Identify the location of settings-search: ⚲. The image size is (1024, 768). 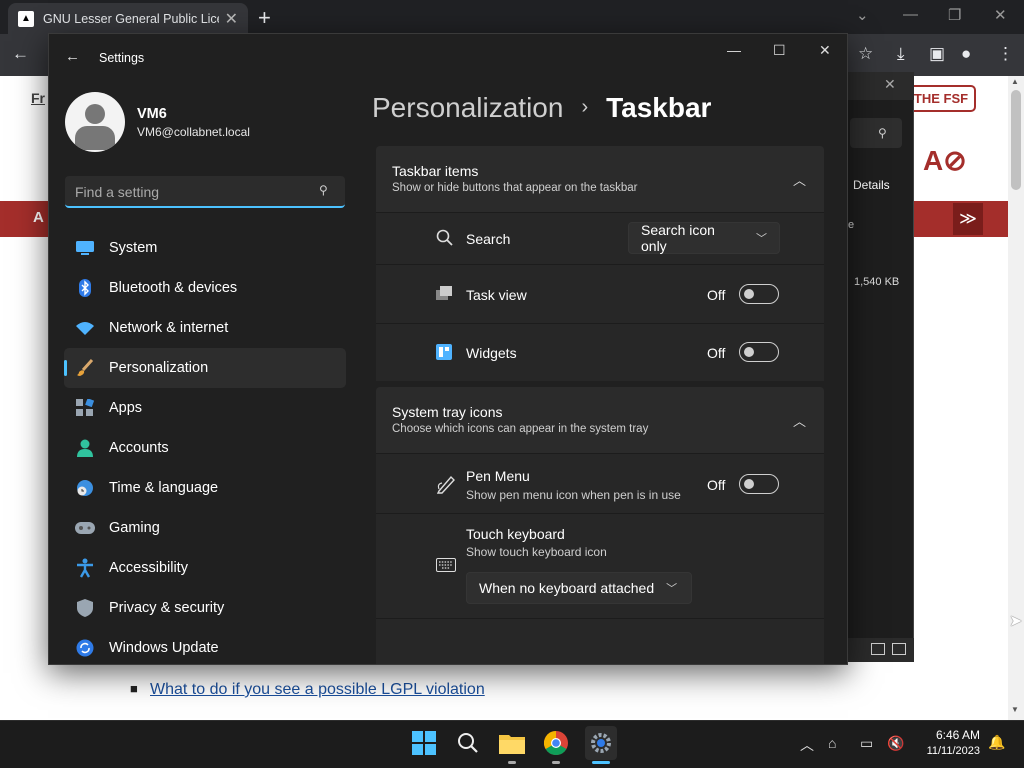
(205, 192).